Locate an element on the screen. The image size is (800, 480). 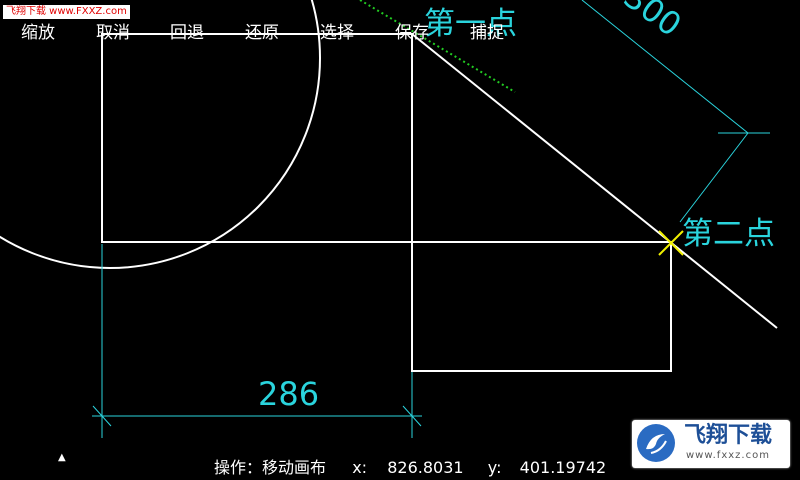
toolbar: 缩放 取消 回退 还原 选择 保存 捕捉 is located at coordinates (400, 34).